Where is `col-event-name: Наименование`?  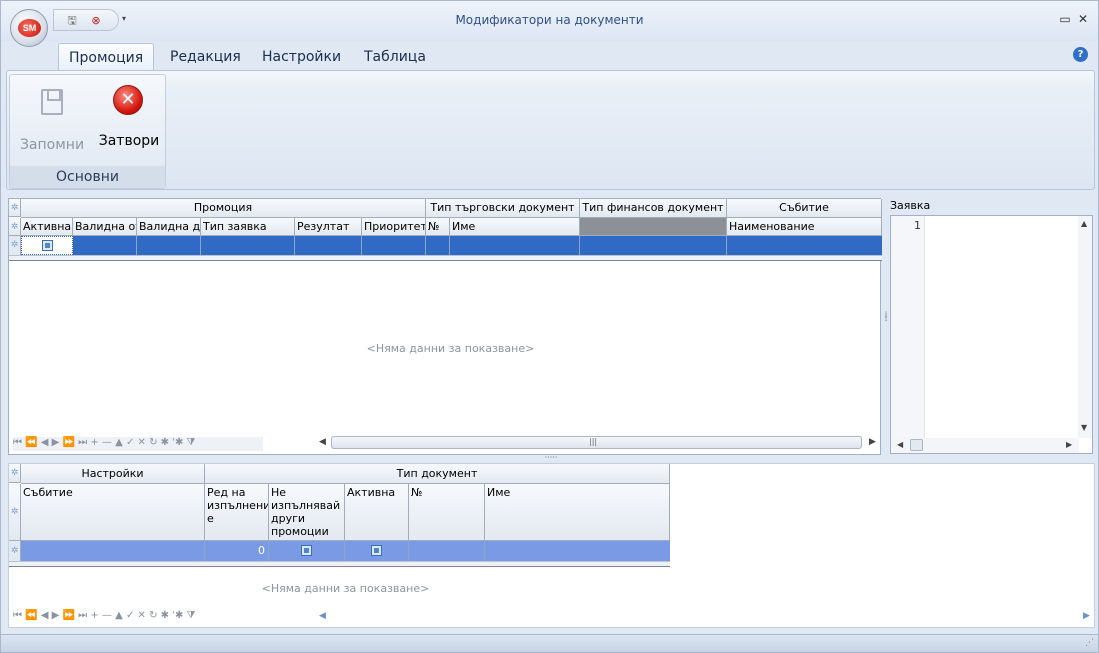 col-event-name: Наименование is located at coordinates (804, 227).